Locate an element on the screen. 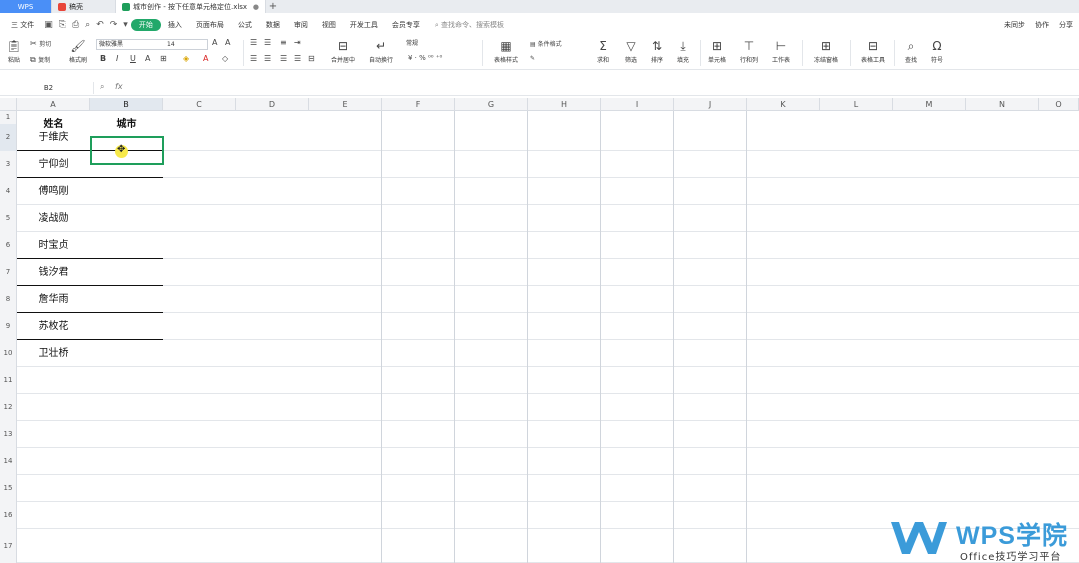 The width and height of the screenshot is (1079, 563). column-header-b: B is located at coordinates (126, 104).